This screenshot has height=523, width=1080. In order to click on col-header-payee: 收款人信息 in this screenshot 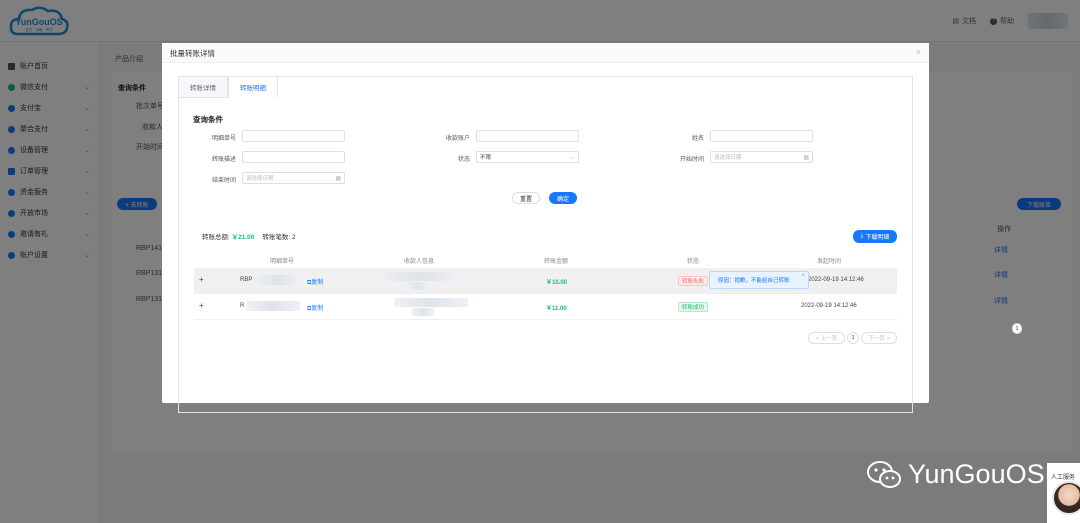, I will do `click(419, 262)`.